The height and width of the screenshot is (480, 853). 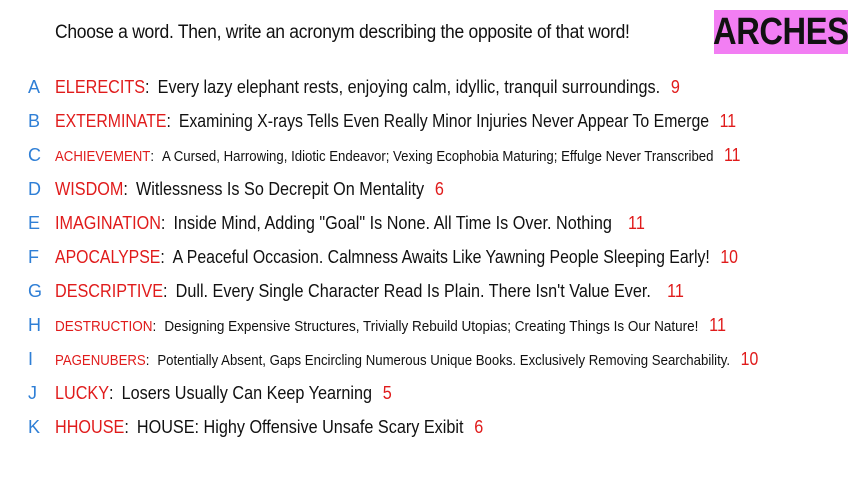 What do you see at coordinates (280, 188) in the screenshot?
I see `entry-acronym: Witlessness Is So Decrepit On Mentality` at bounding box center [280, 188].